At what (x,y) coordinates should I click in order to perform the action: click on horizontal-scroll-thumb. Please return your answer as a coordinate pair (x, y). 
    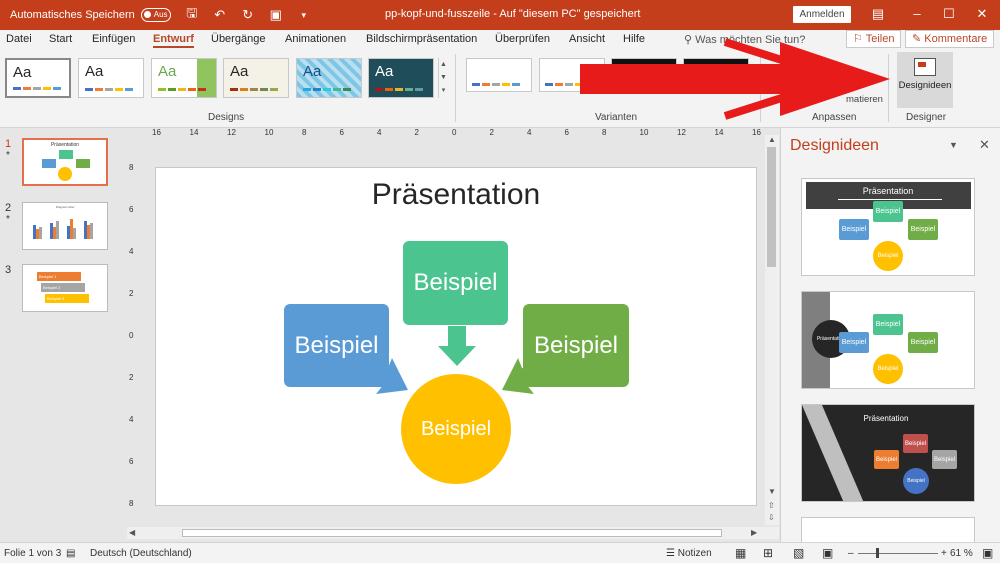
    Looking at the image, I should click on (452, 533).